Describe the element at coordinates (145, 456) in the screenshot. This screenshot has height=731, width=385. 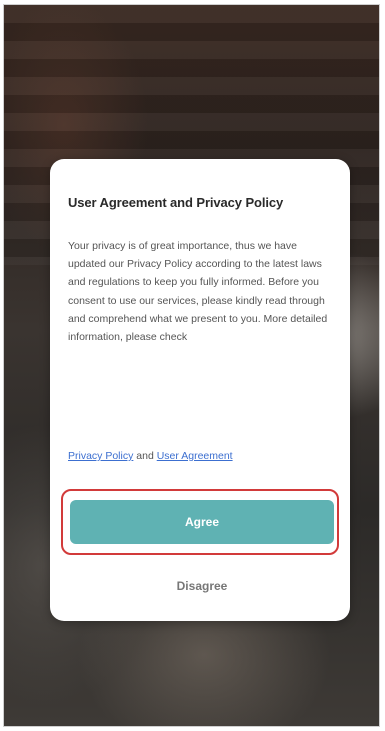
I see `and-text: and` at that location.